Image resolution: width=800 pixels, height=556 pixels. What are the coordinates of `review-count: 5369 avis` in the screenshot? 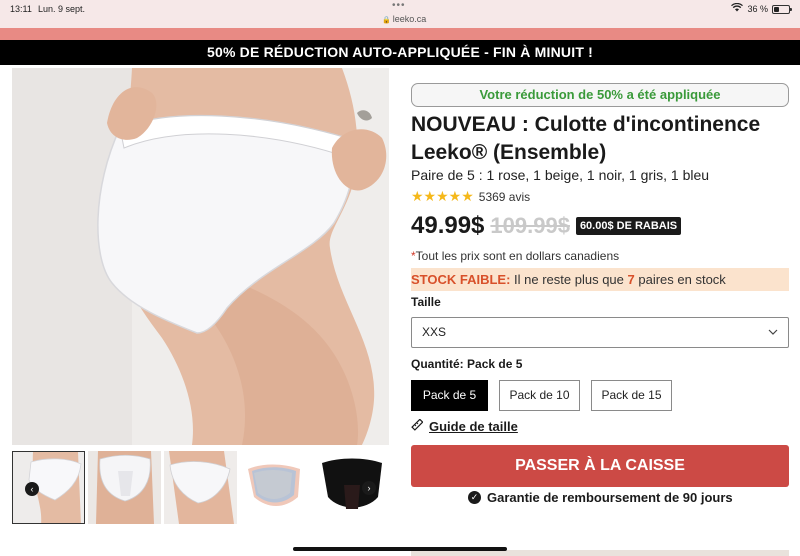 It's located at (504, 197).